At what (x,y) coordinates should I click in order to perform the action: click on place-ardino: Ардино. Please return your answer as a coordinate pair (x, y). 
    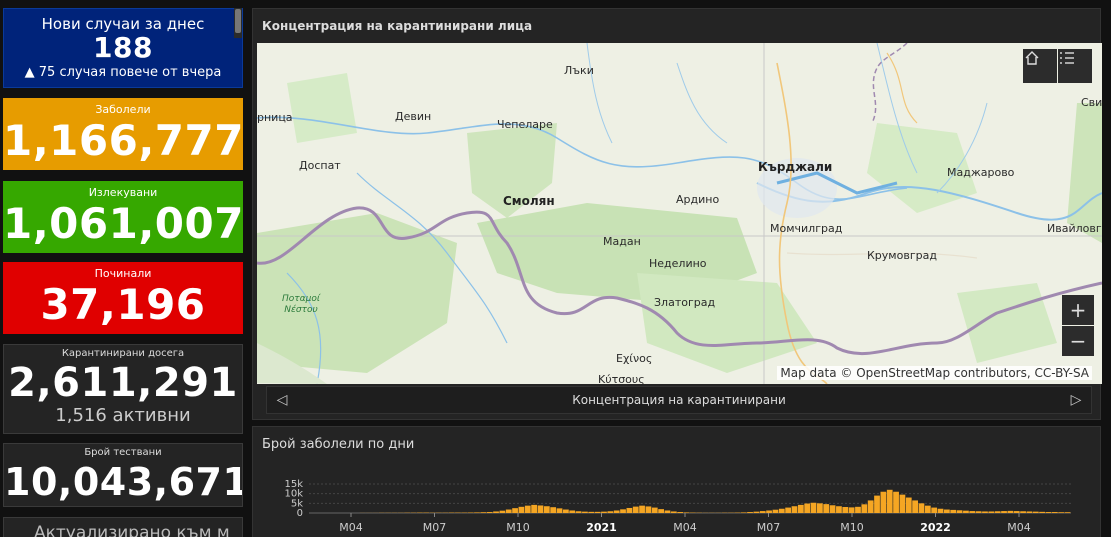
    Looking at the image, I should click on (698, 199).